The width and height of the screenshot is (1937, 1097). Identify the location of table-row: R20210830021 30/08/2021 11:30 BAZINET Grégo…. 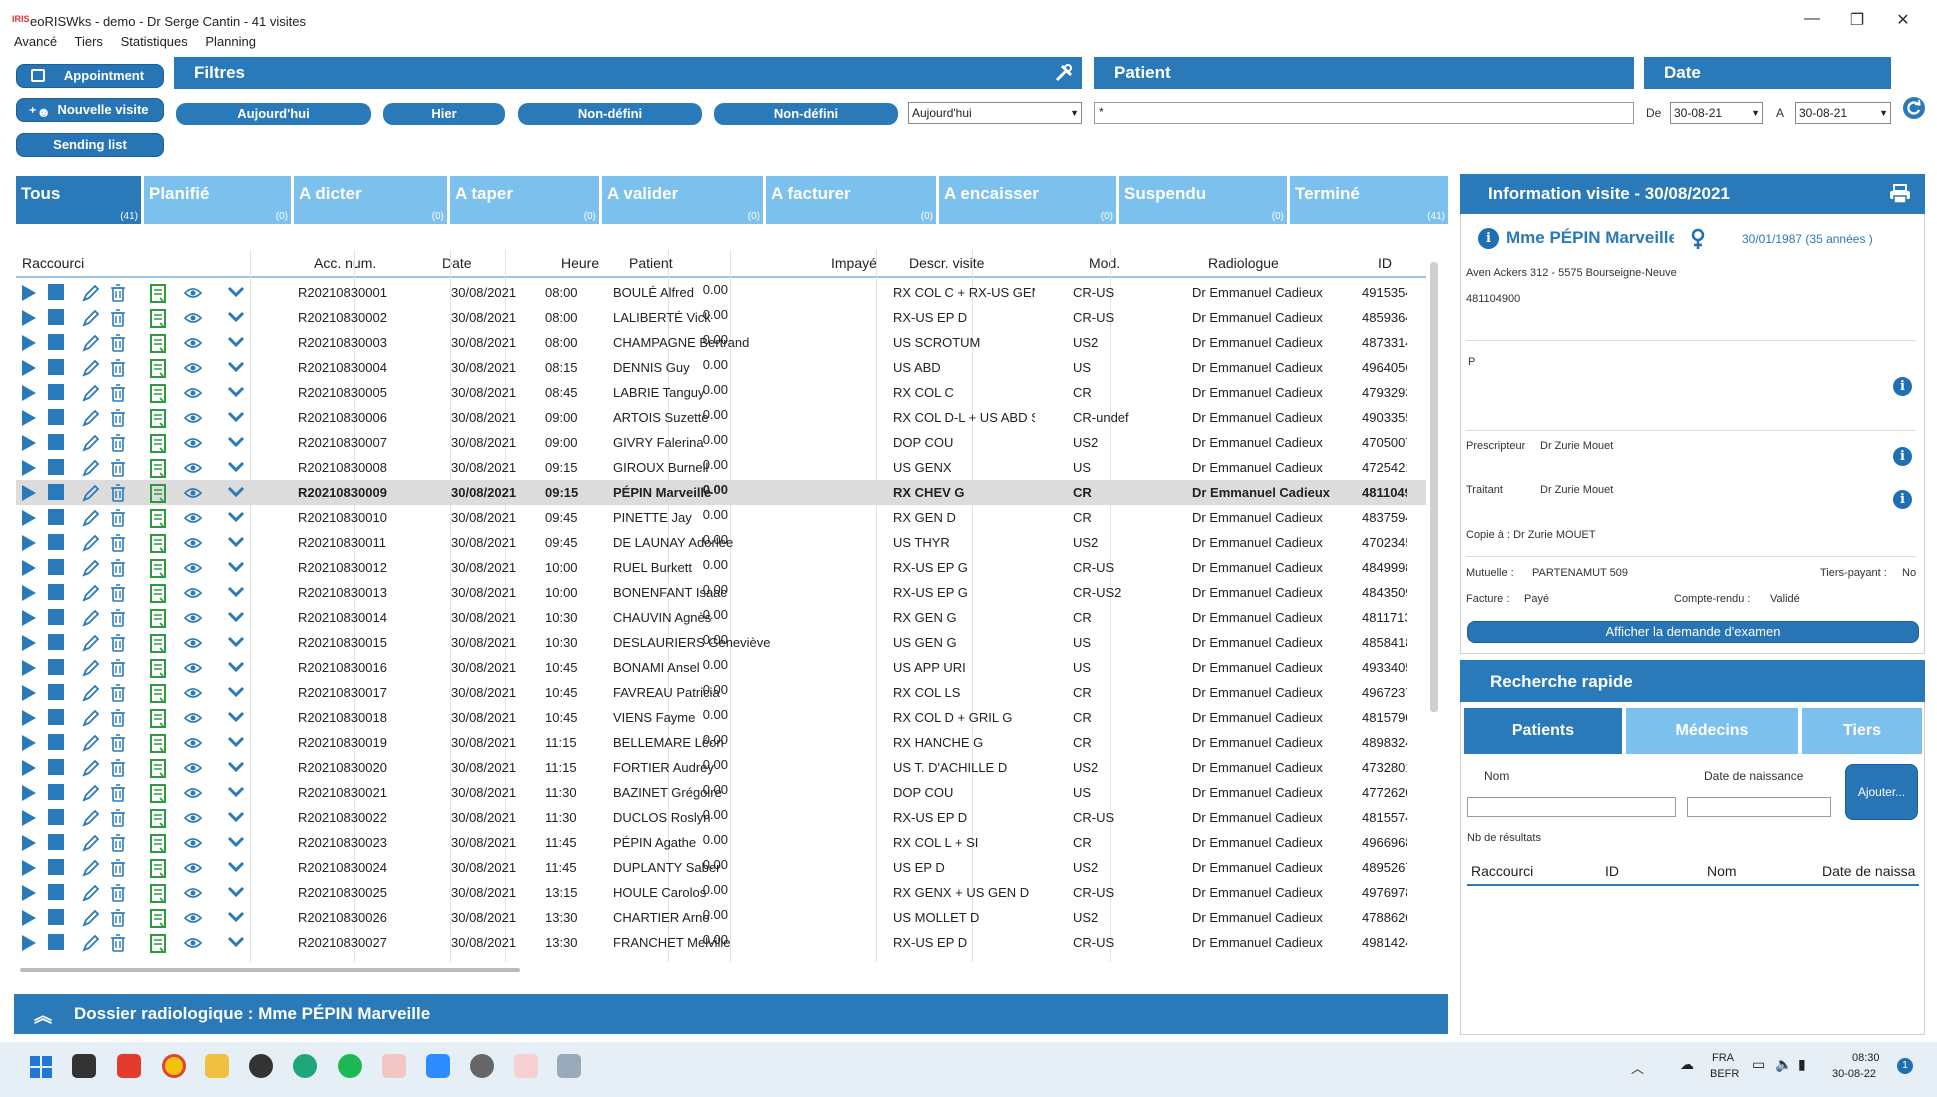
(721, 792).